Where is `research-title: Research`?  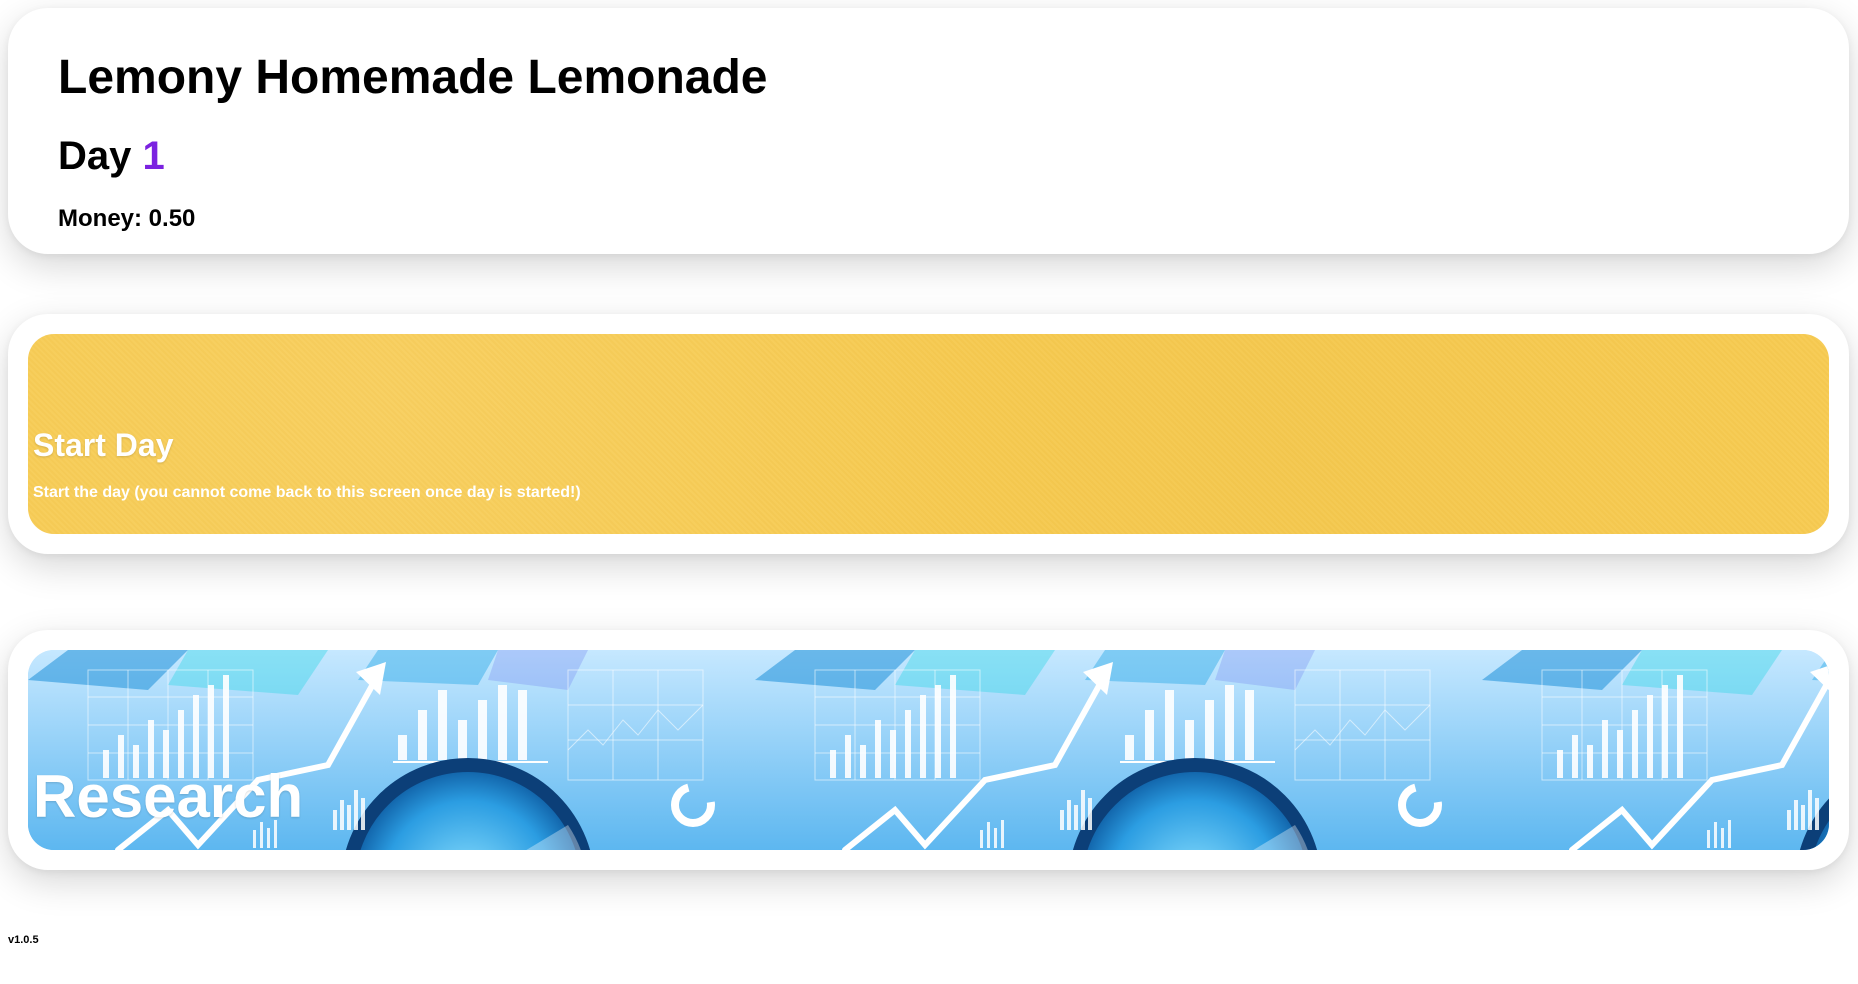
research-title: Research is located at coordinates (168, 796).